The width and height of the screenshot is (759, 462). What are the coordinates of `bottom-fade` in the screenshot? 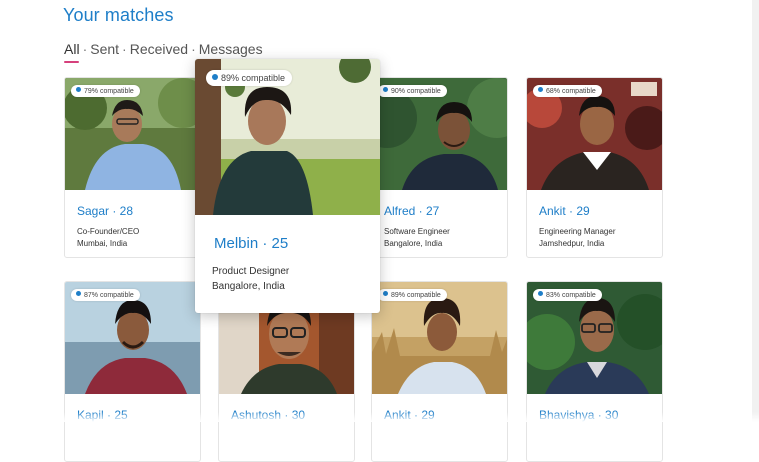 It's located at (379, 417).